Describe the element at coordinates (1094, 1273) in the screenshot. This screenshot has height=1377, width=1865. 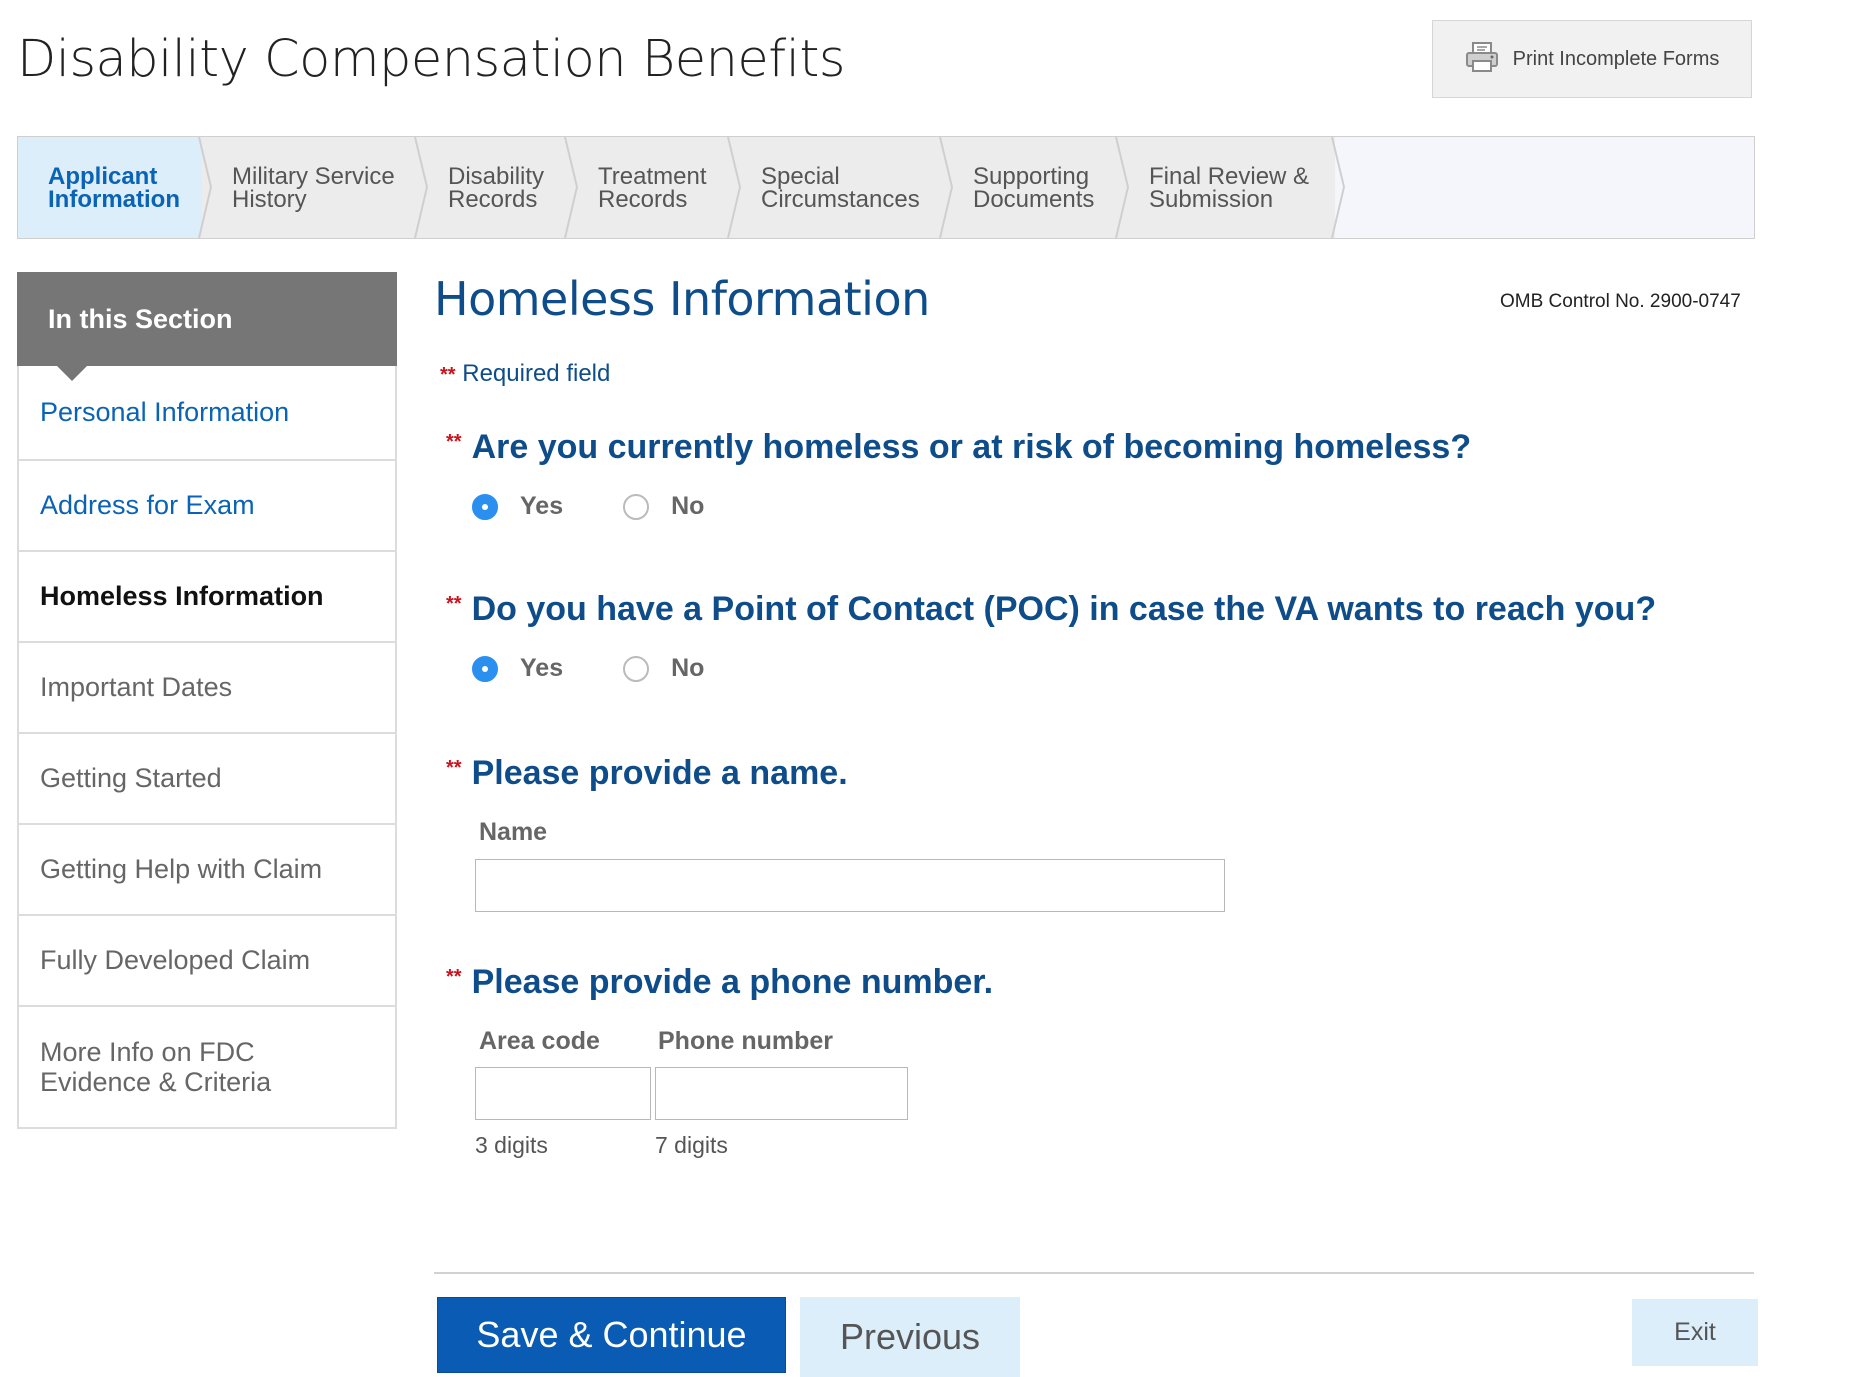
I see `footer-divider` at that location.